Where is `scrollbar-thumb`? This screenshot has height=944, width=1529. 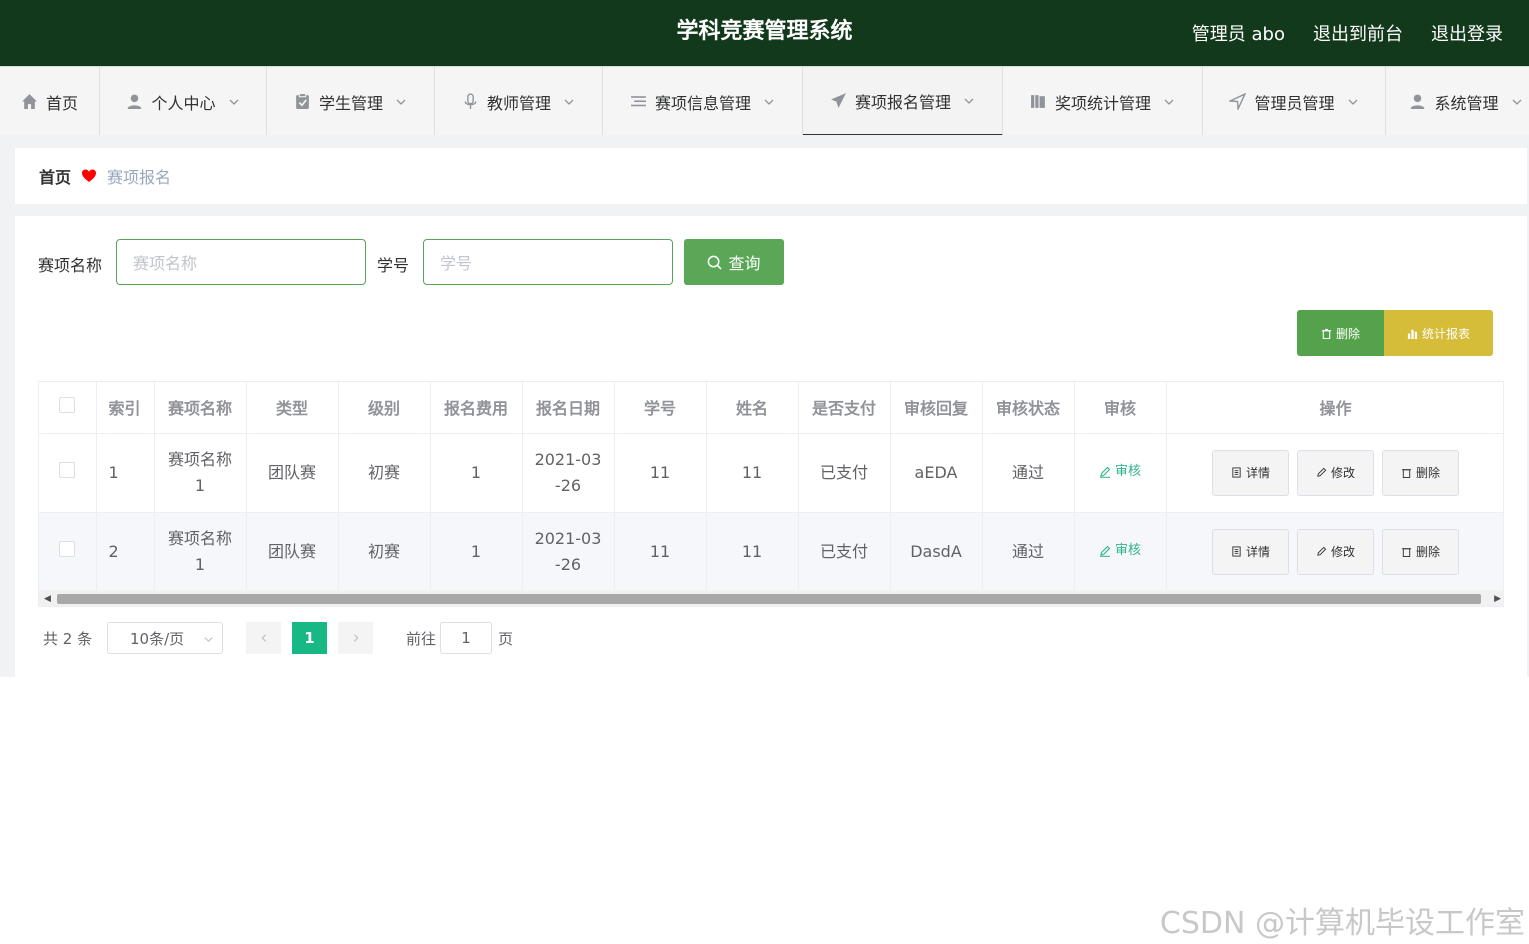 scrollbar-thumb is located at coordinates (769, 599).